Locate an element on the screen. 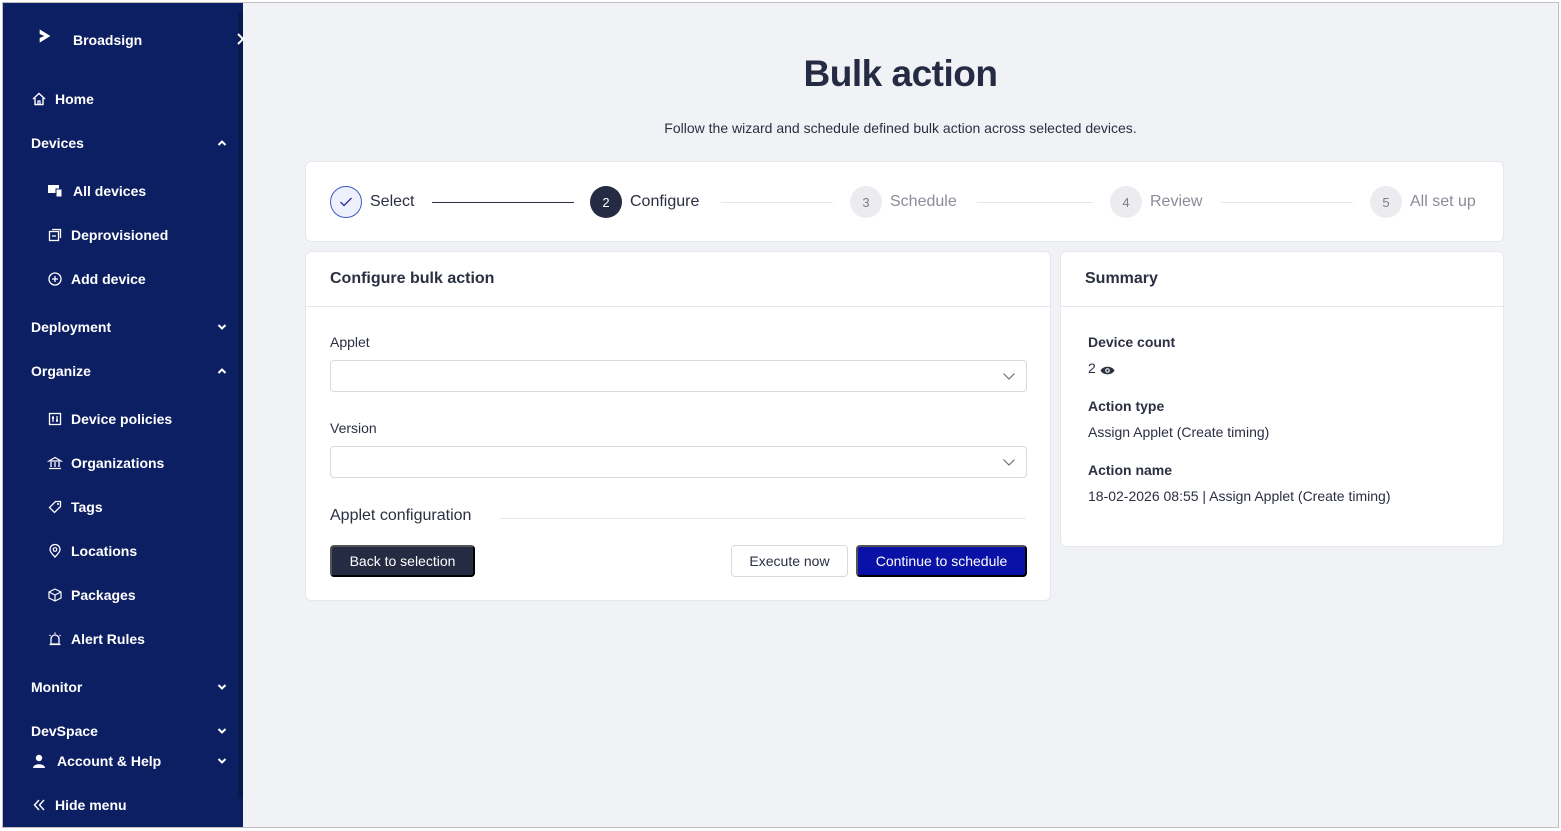 This screenshot has height=831, width=1561. devices-icon is located at coordinates (55, 191).